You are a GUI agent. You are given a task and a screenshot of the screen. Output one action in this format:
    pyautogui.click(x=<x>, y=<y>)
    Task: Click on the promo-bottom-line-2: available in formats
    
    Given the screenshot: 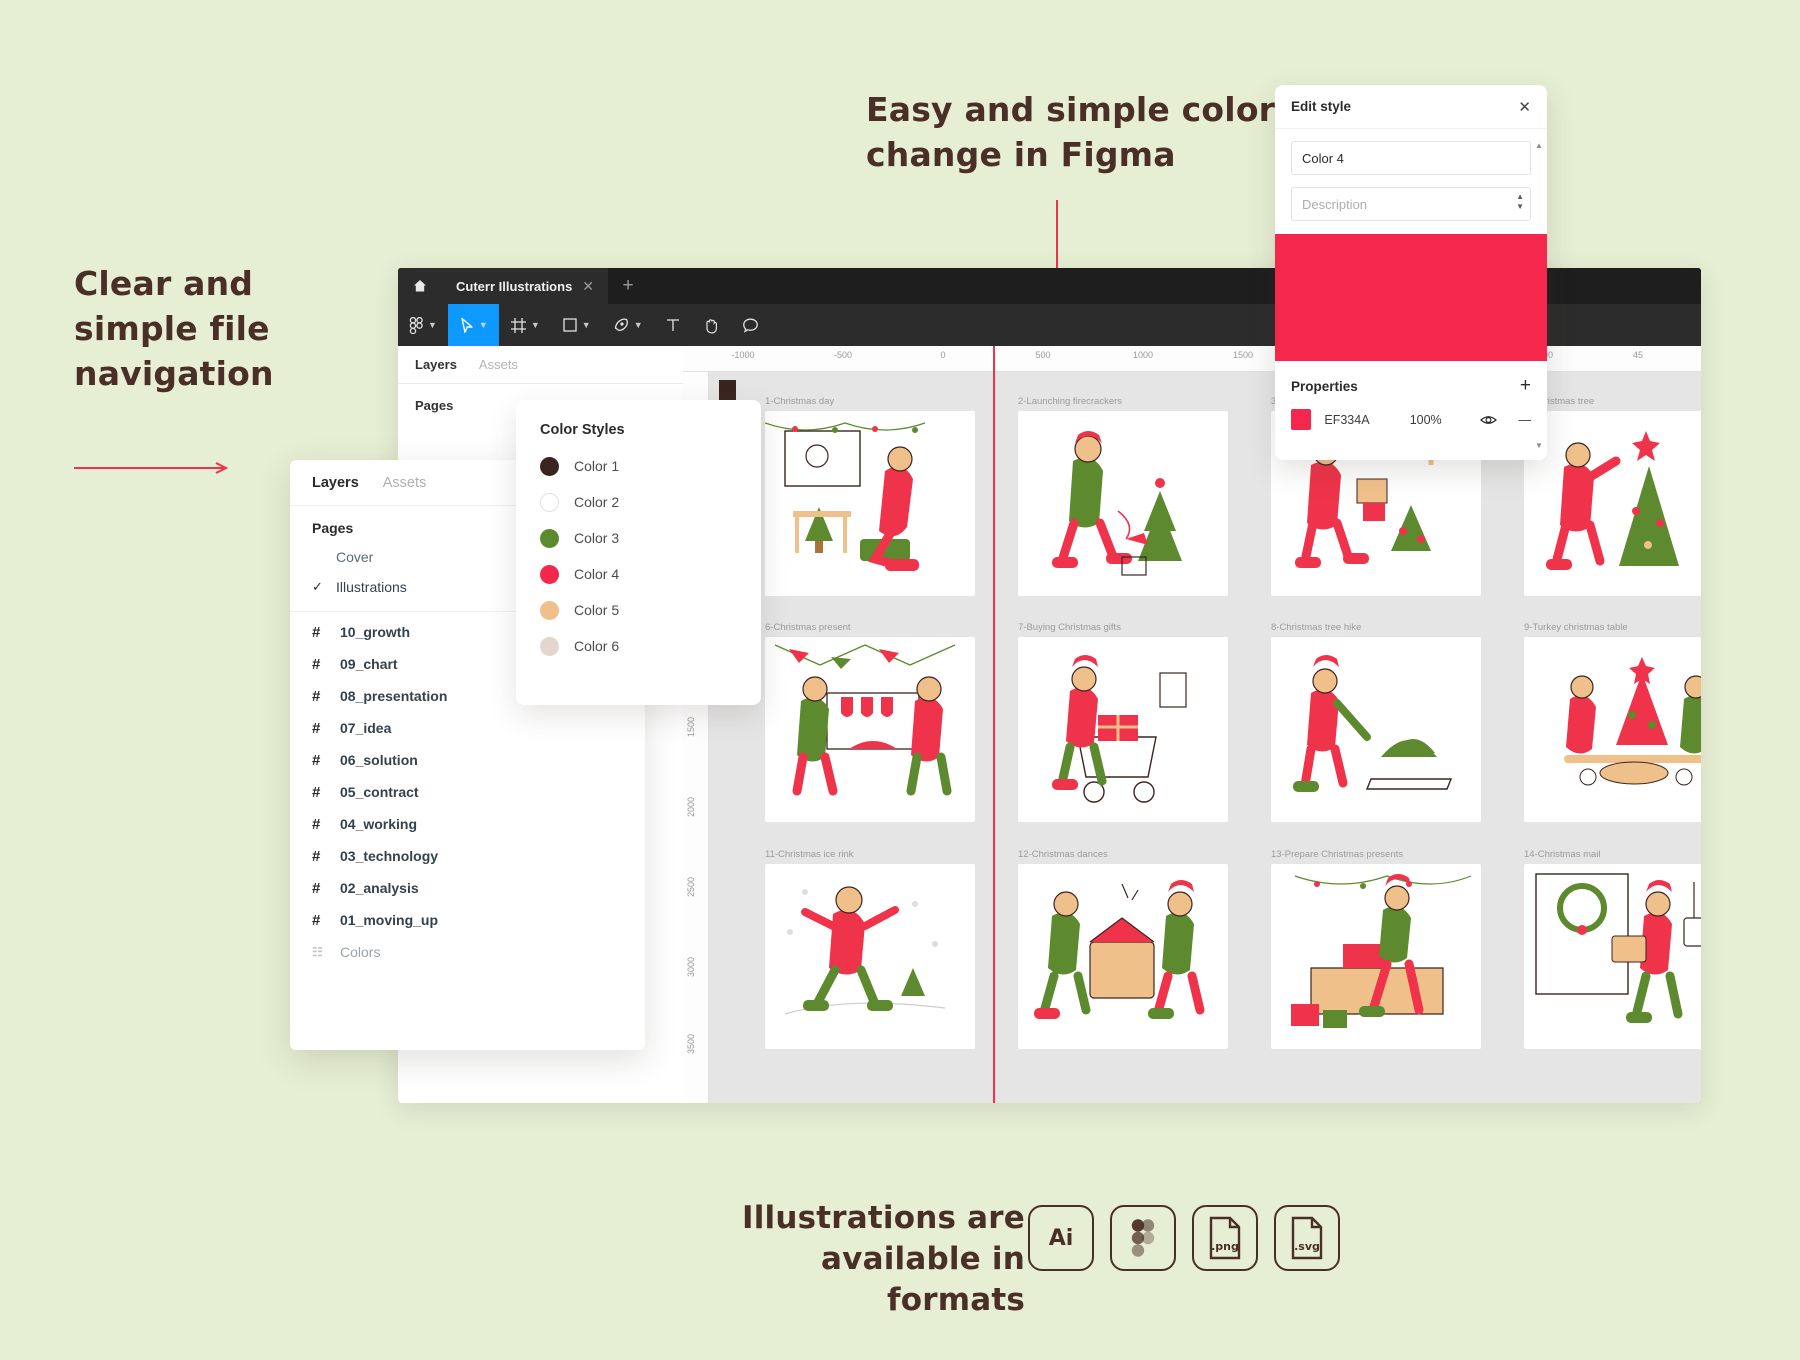 What is the action you would take?
    pyautogui.click(x=923, y=1280)
    